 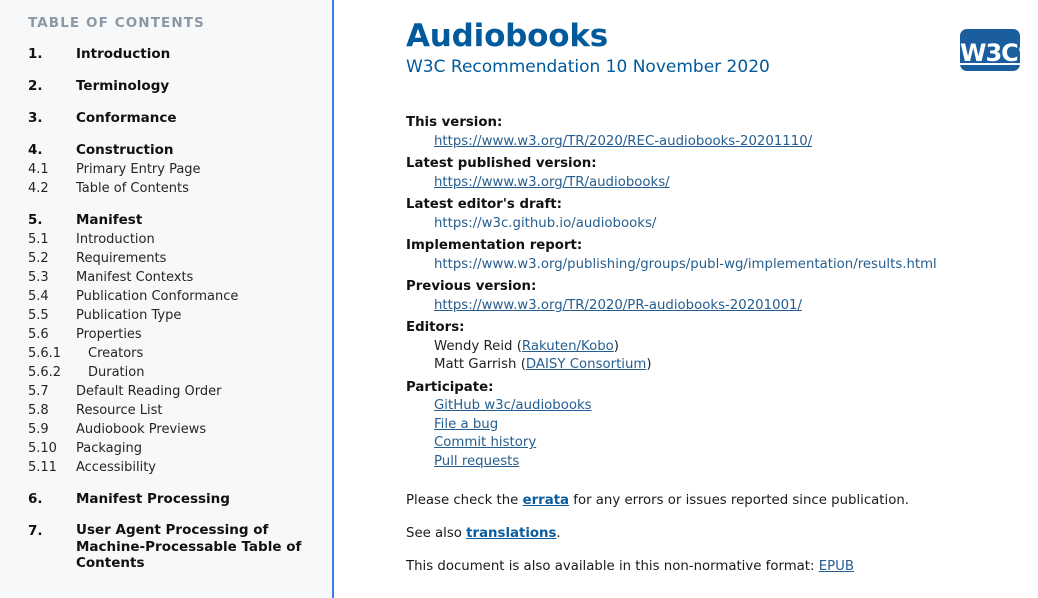 I want to click on metadata-term: This version:, so click(x=454, y=122).